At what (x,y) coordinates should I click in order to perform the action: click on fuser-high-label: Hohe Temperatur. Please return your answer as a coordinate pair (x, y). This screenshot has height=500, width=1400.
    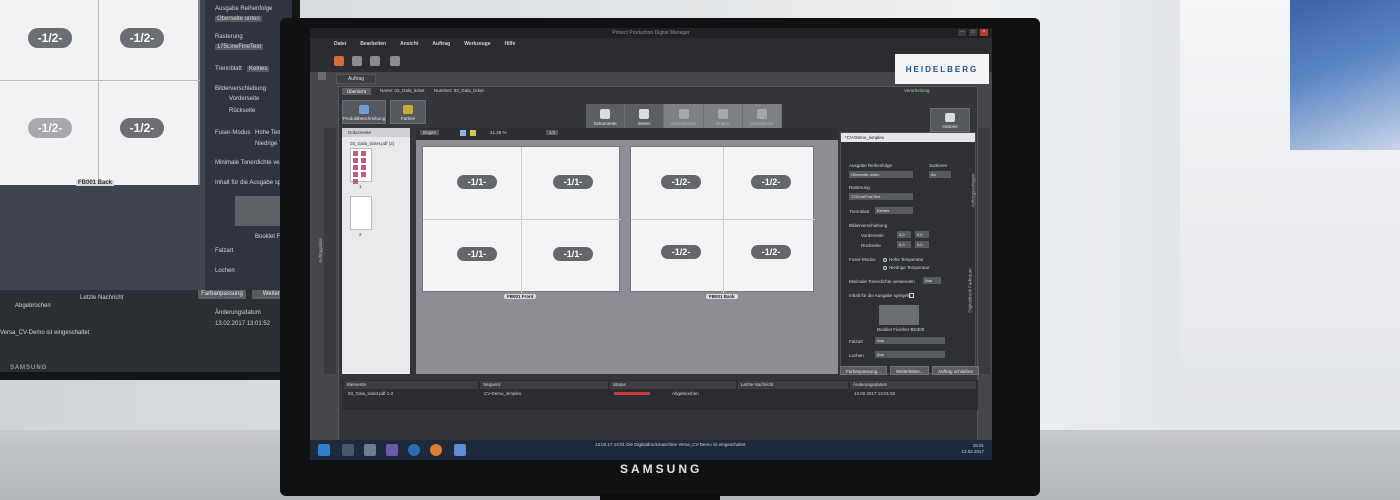
    Looking at the image, I should click on (906, 259).